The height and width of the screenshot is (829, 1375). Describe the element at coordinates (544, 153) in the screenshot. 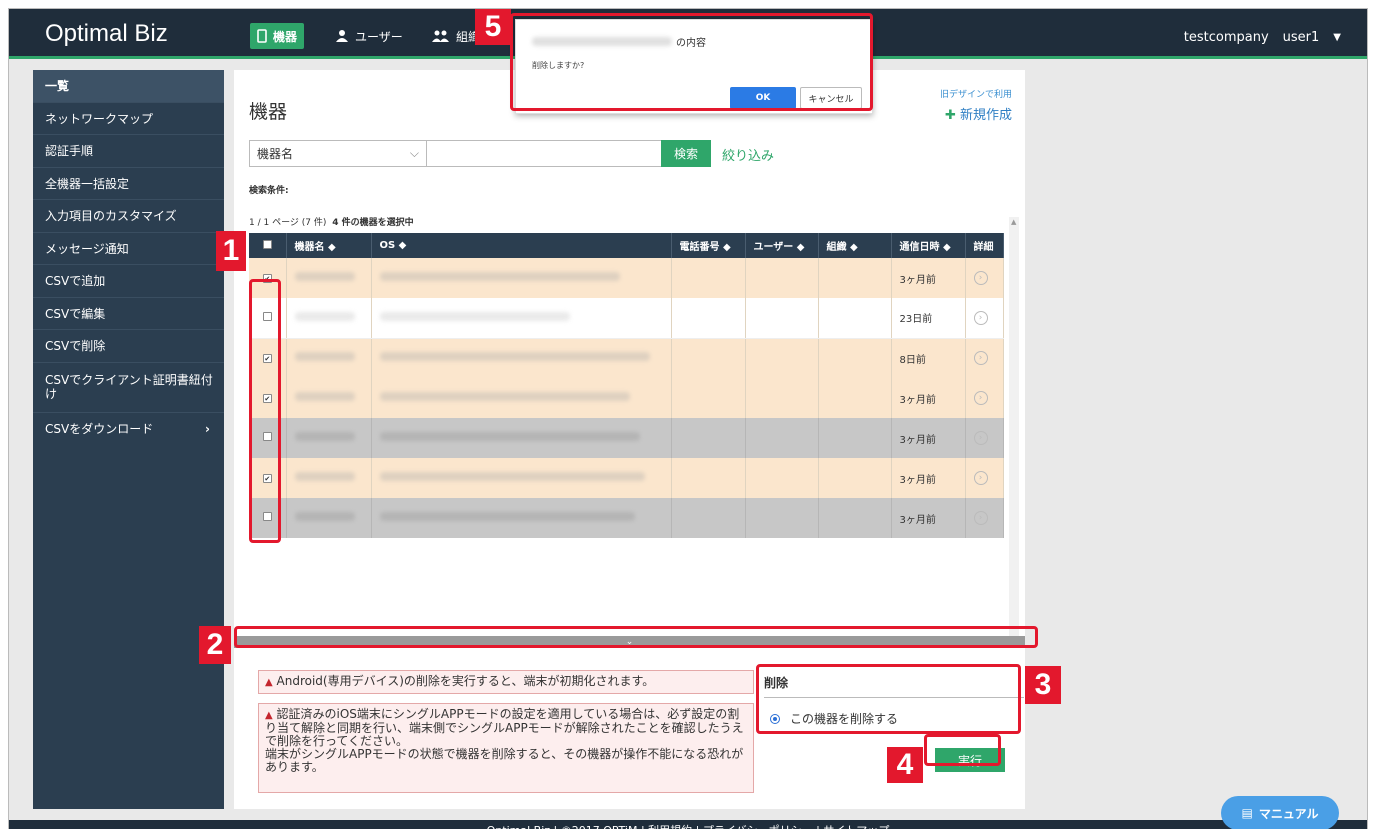

I see `search-input` at that location.